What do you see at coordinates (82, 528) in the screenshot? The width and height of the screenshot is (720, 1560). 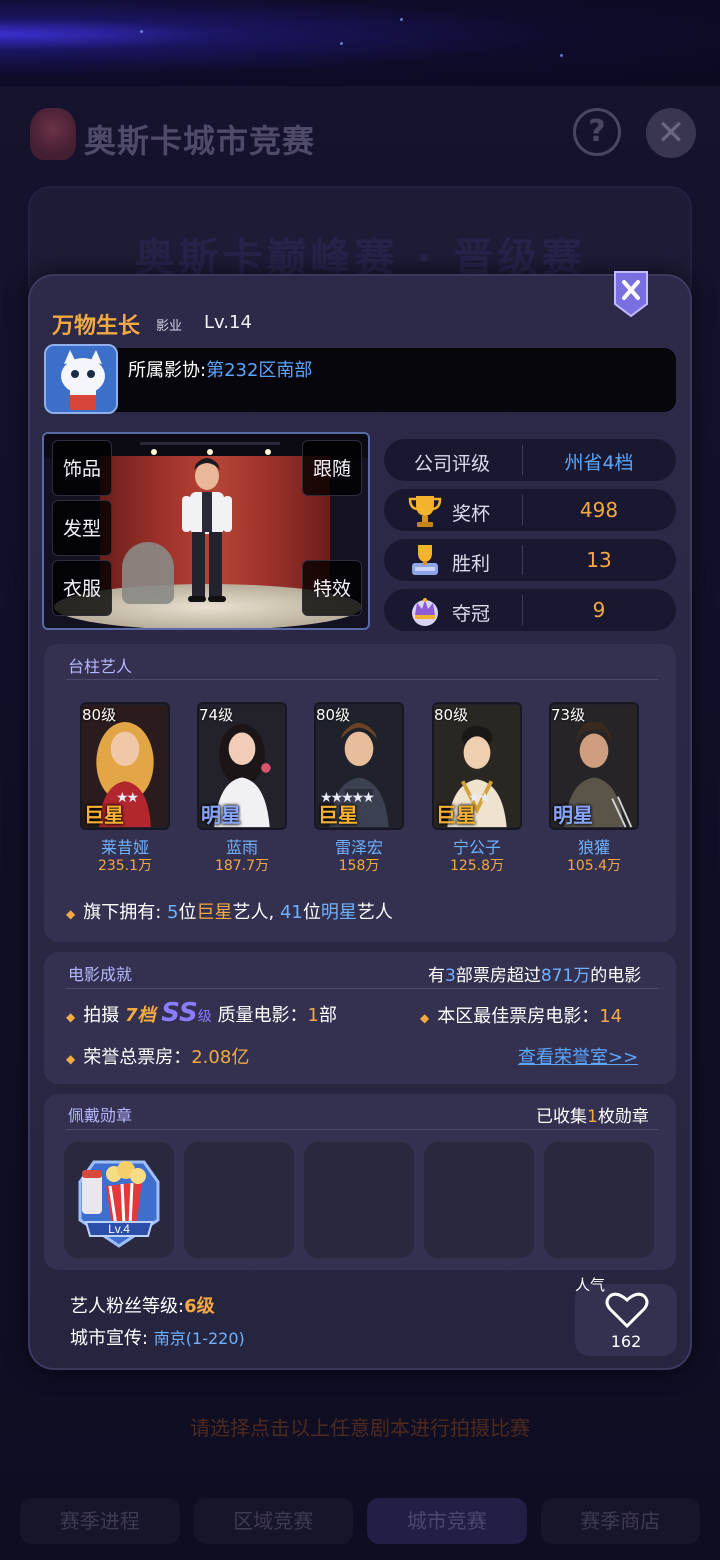 I see `hairstyle-button: 发型` at bounding box center [82, 528].